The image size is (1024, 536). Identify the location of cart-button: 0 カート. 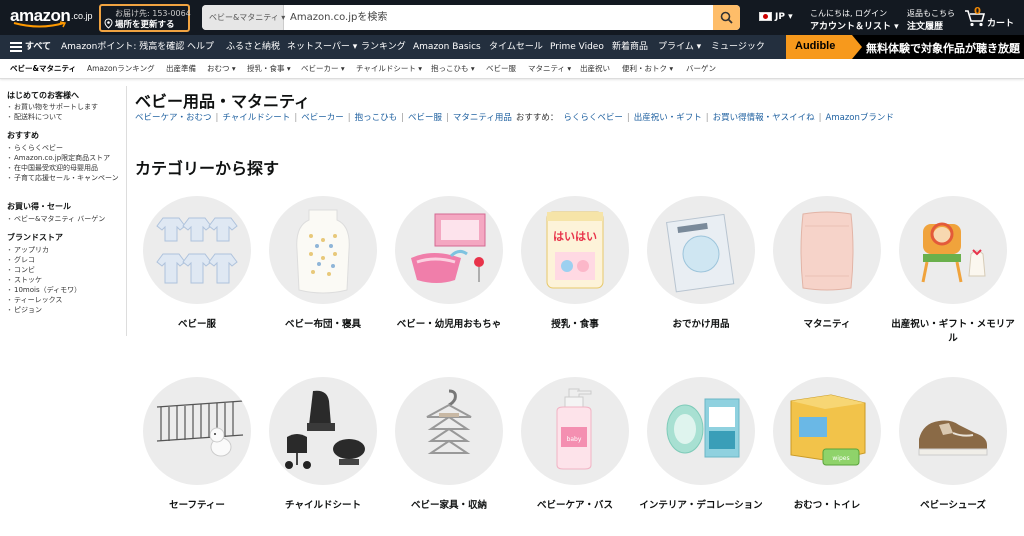
(992, 18).